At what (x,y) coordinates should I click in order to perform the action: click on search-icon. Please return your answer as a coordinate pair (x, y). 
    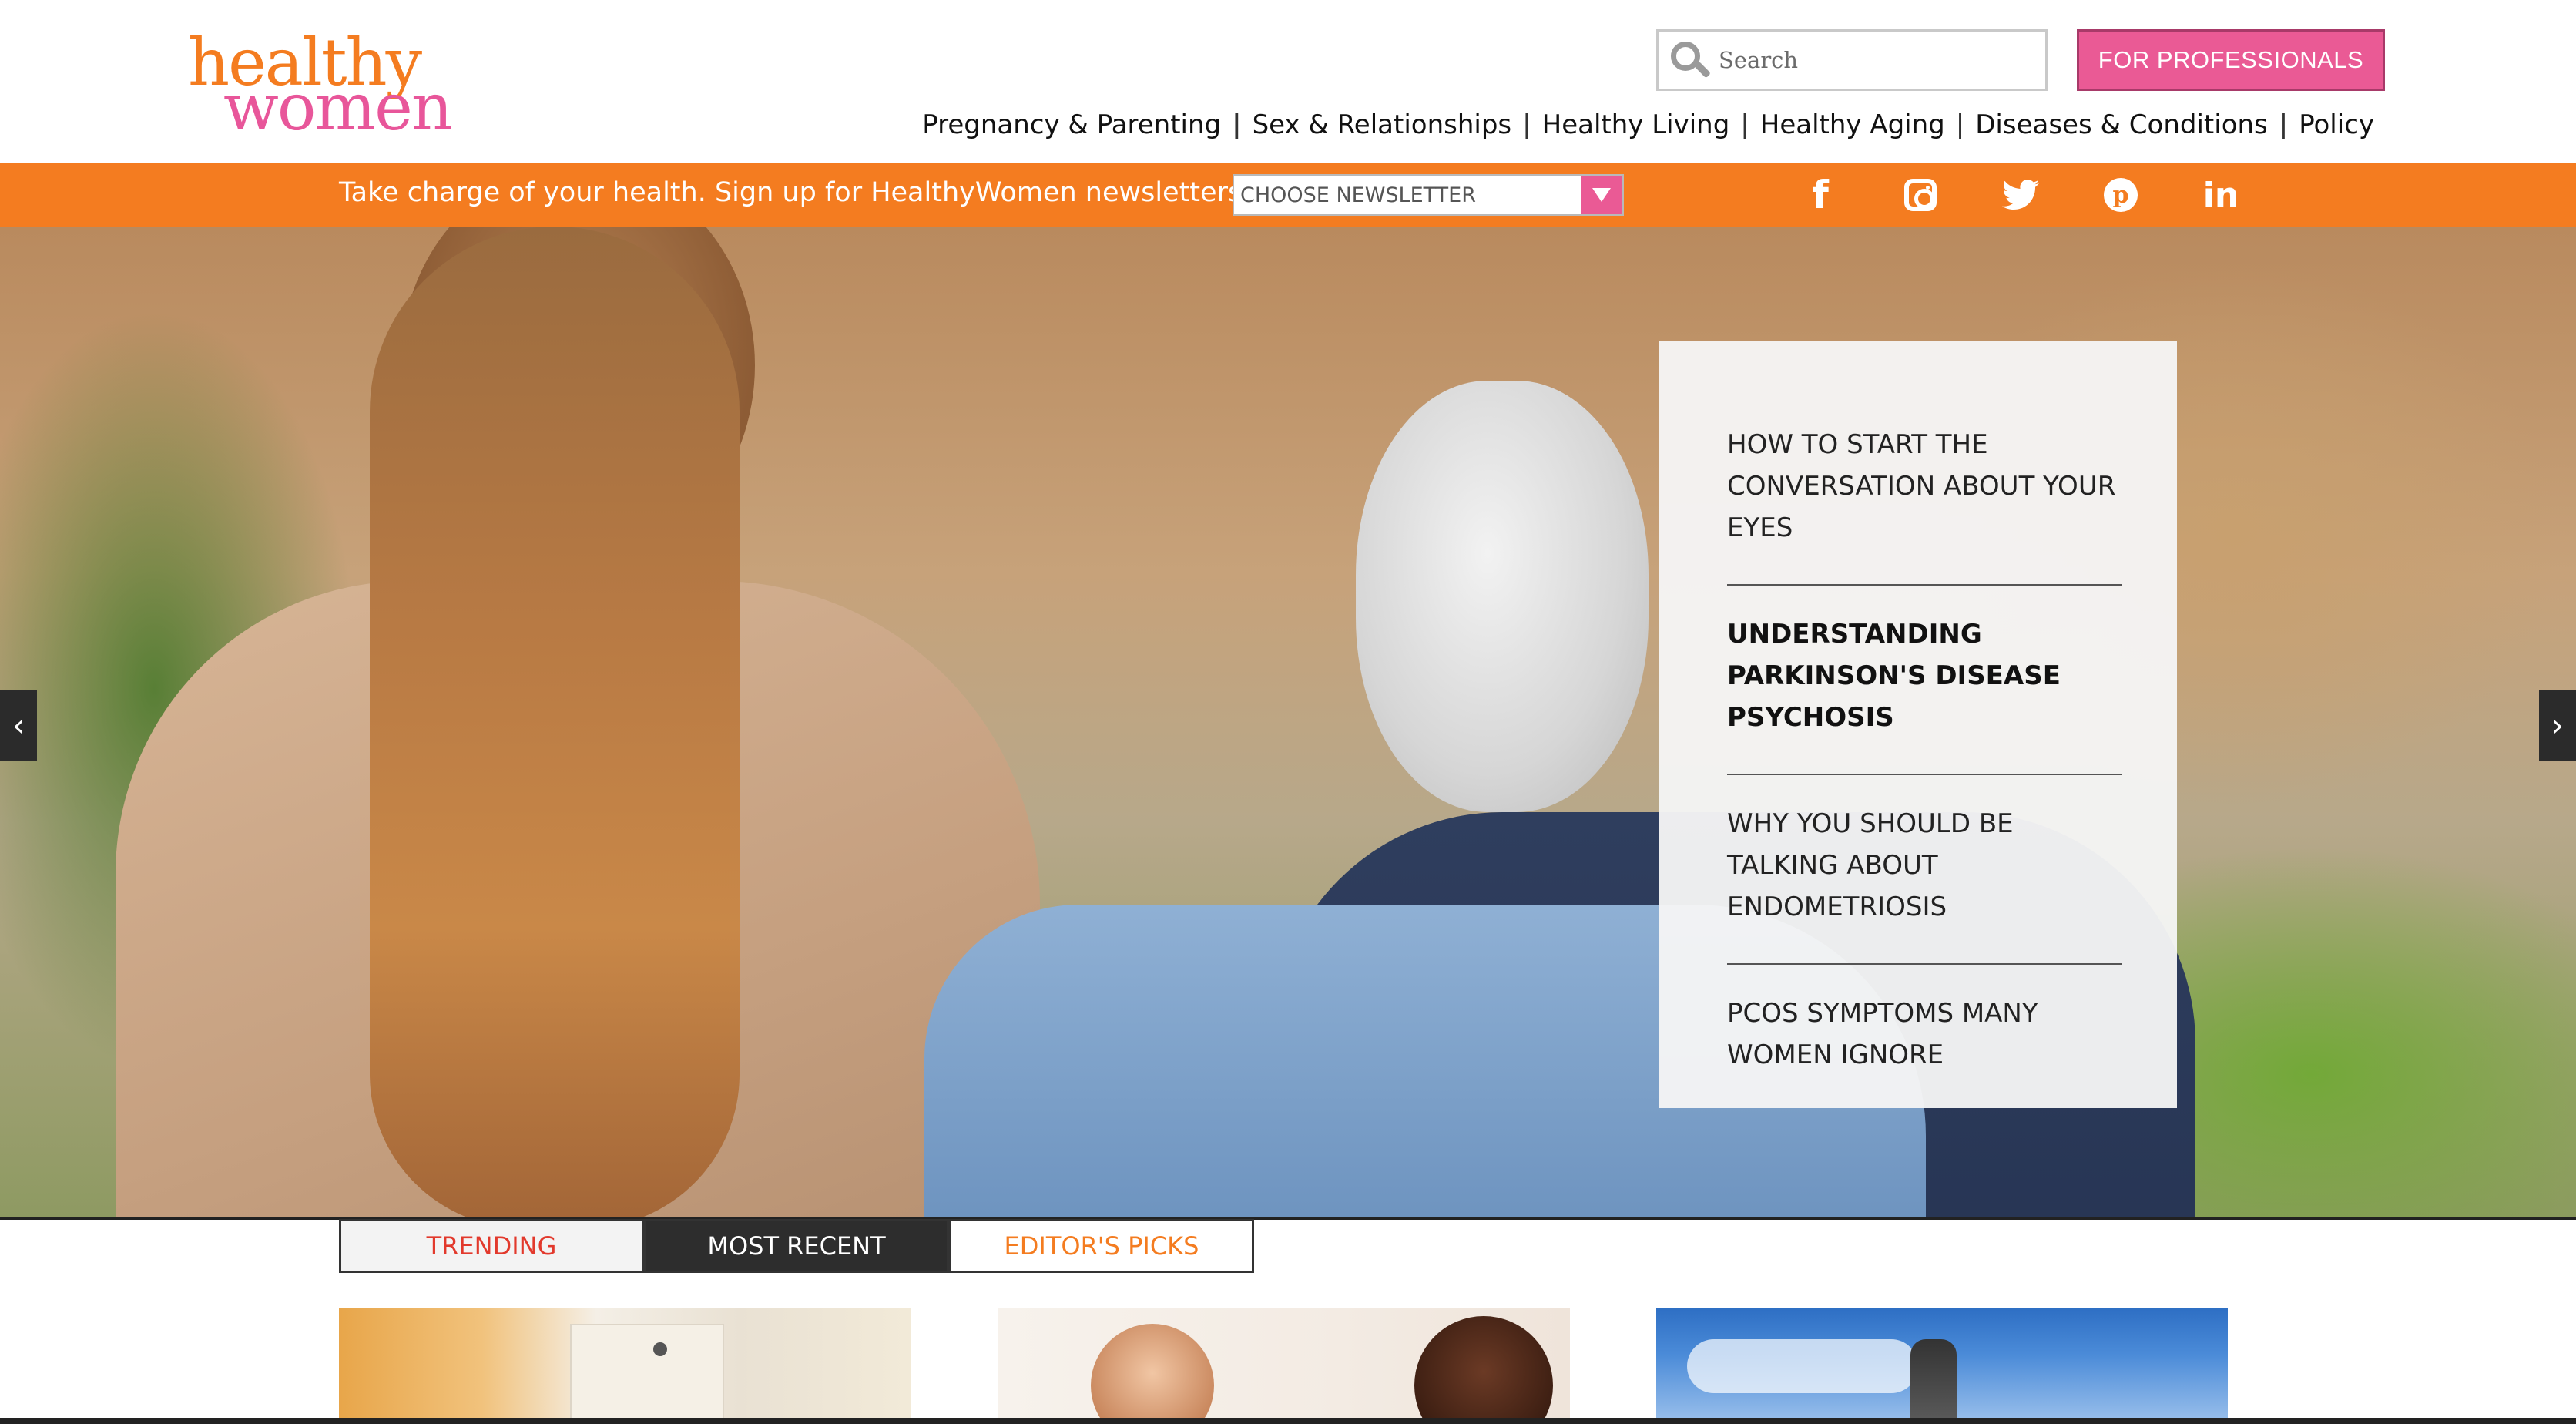
    Looking at the image, I should click on (1689, 60).